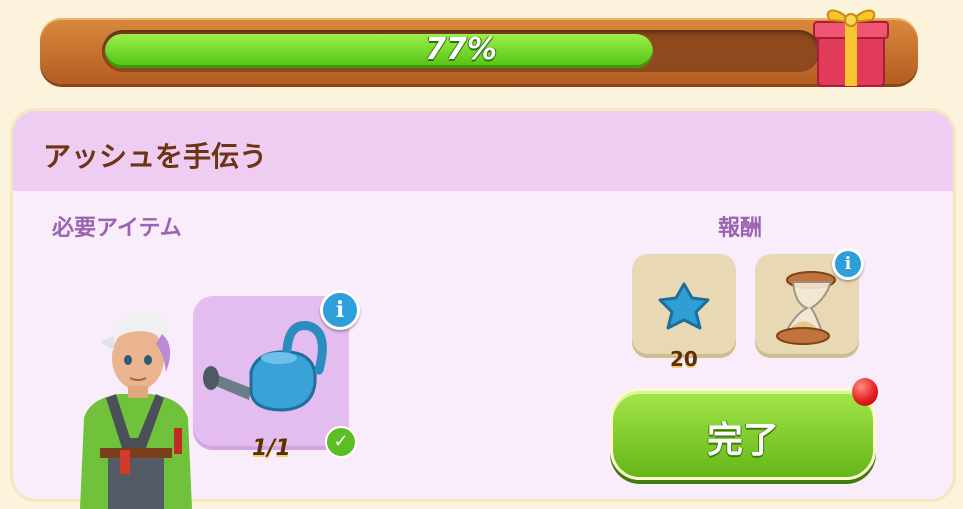 The image size is (963, 509). I want to click on reward-info-icon: i, so click(848, 264).